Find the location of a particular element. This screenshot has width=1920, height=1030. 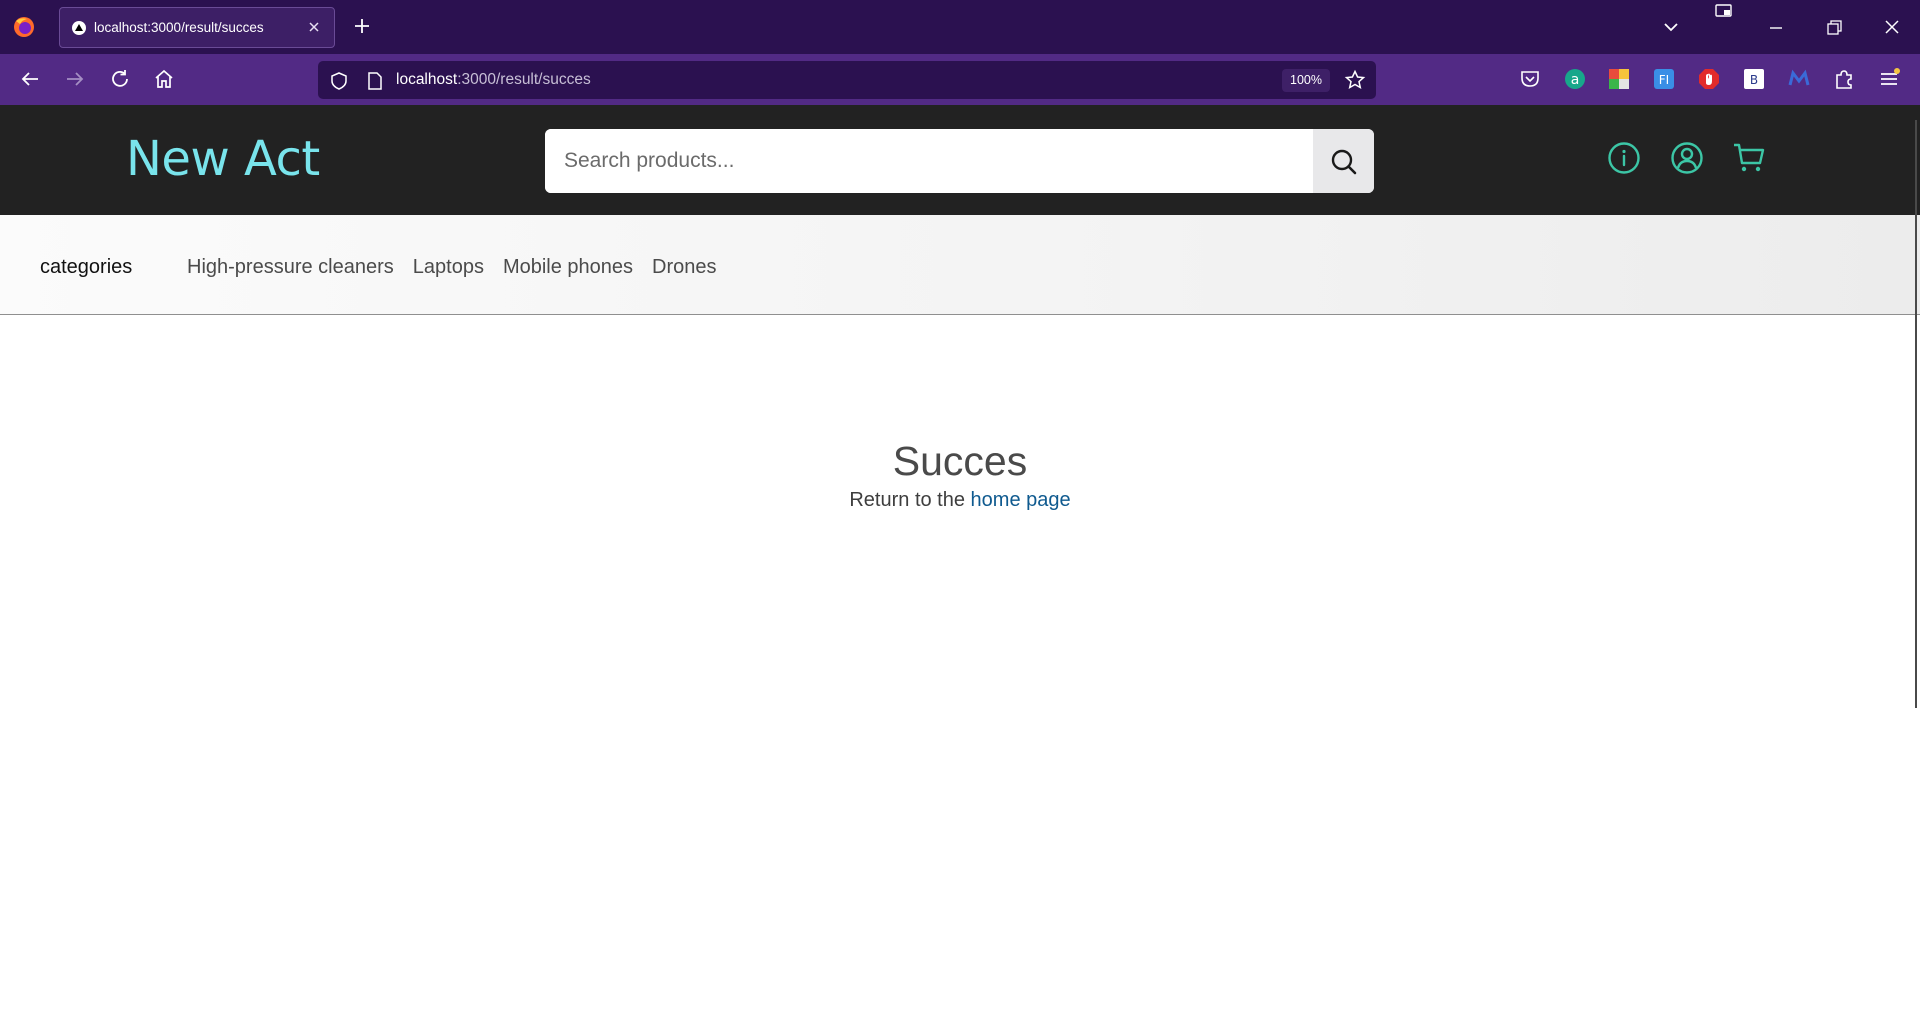

result-title: Succes is located at coordinates (960, 461).